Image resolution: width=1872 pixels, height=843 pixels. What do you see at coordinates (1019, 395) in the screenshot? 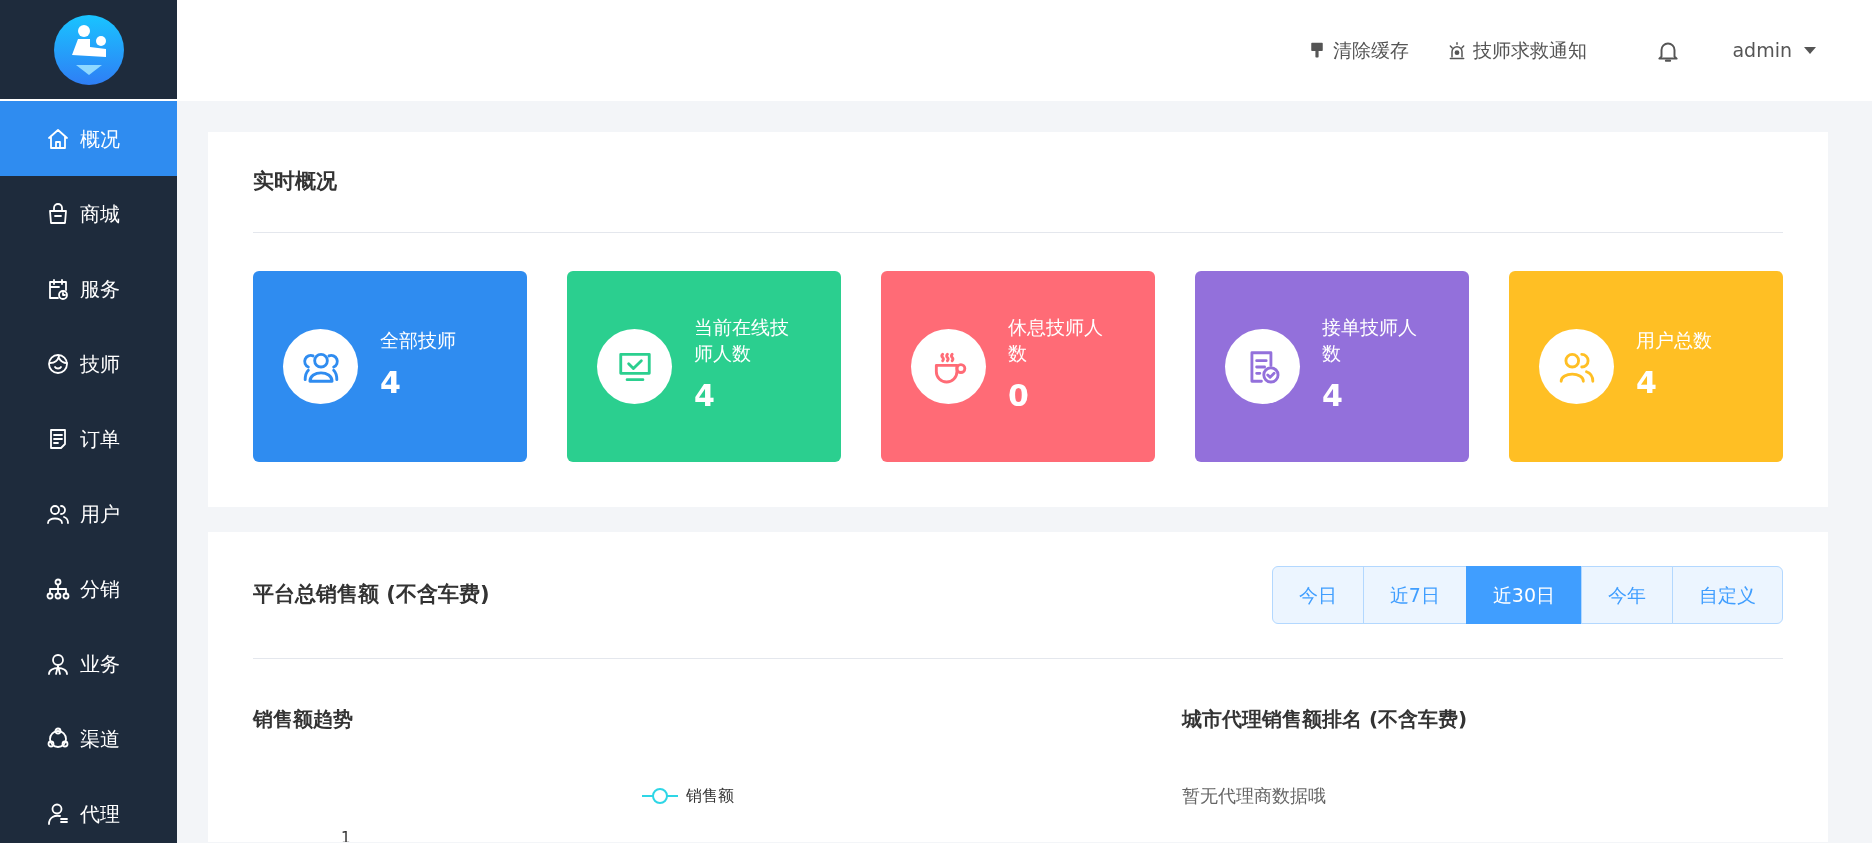
I see `stat-value: 0` at bounding box center [1019, 395].